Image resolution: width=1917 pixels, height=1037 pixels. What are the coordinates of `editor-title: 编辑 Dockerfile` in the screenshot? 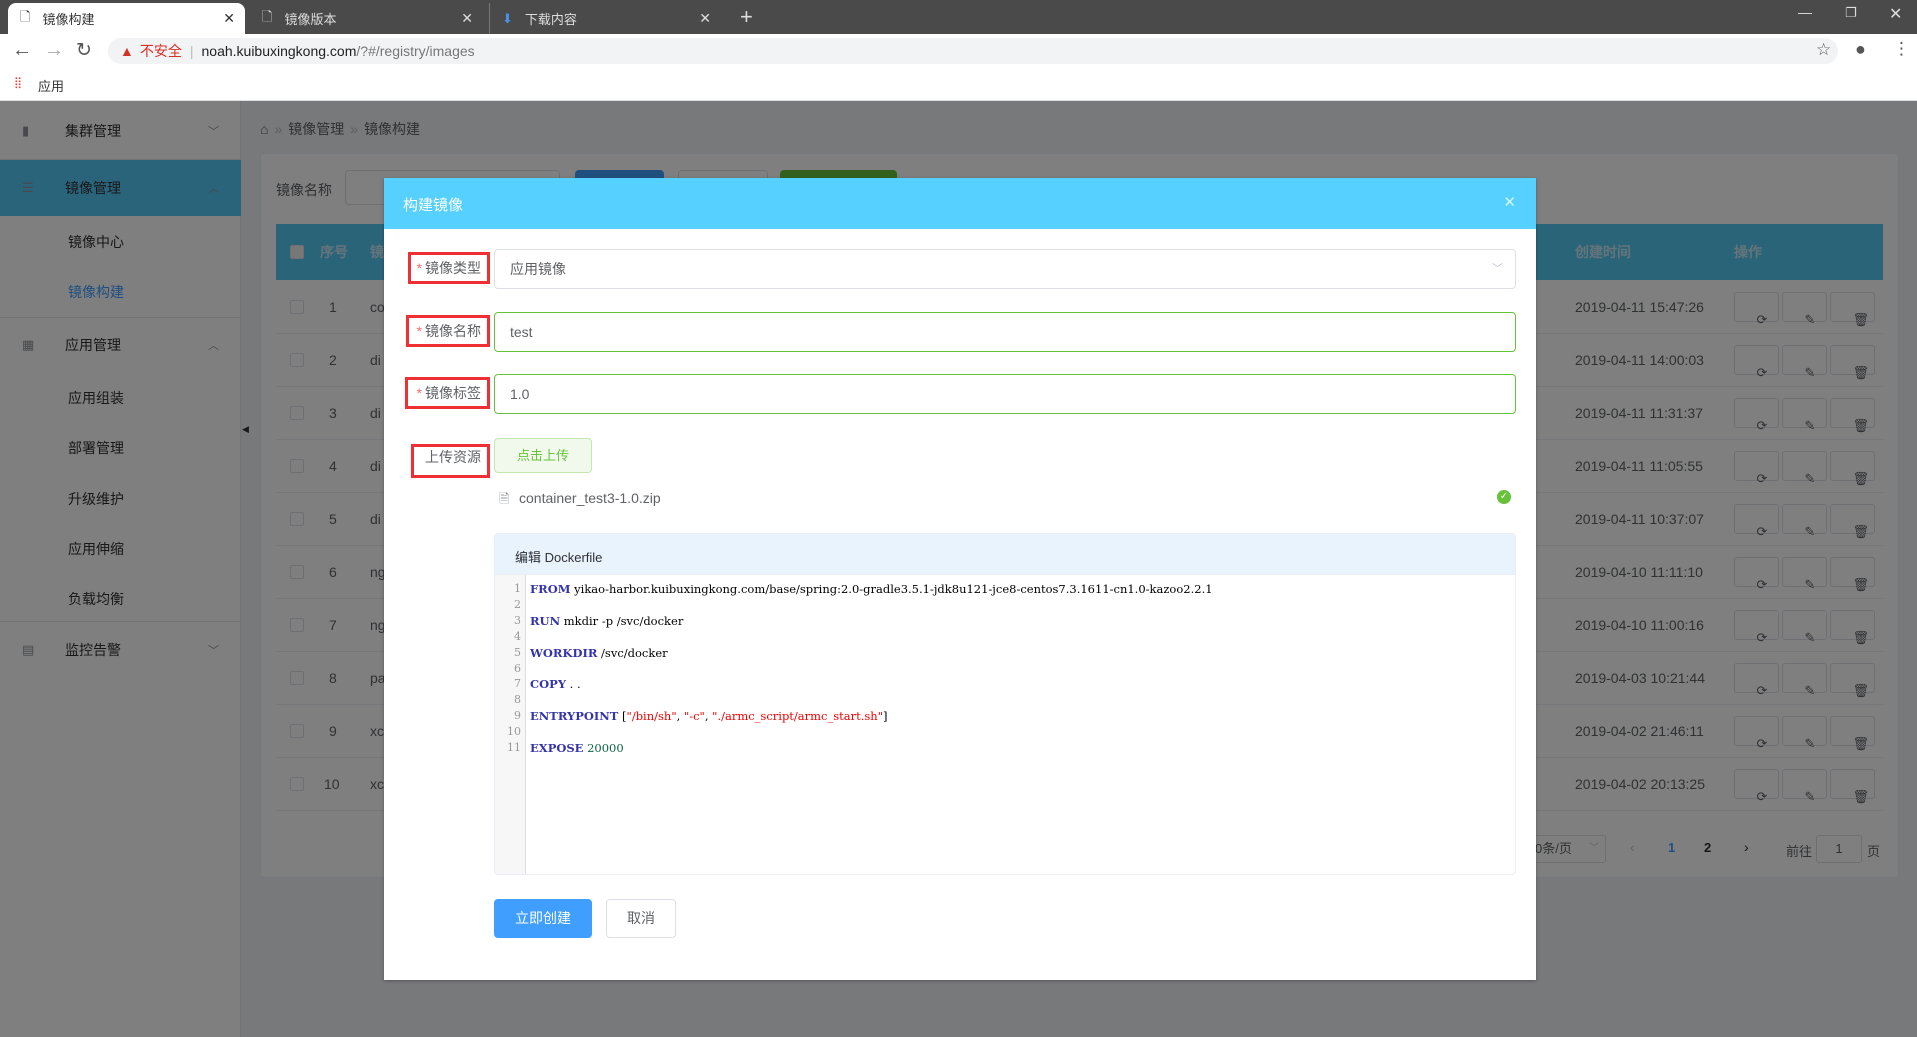 It's located at (559, 557).